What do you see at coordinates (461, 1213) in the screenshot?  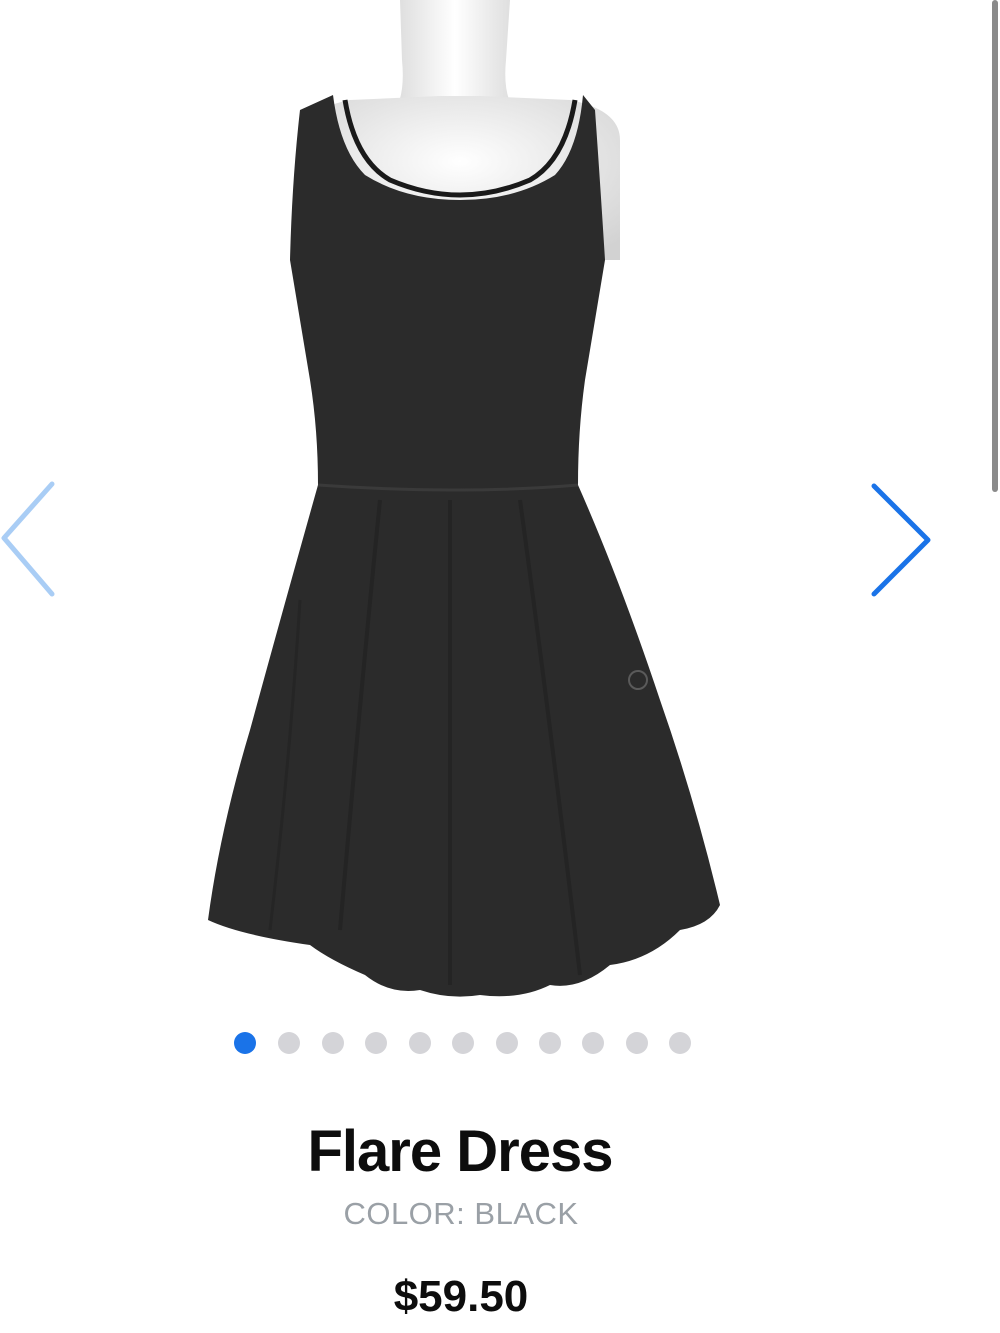 I see `product-color-label: COLOR: BLACK` at bounding box center [461, 1213].